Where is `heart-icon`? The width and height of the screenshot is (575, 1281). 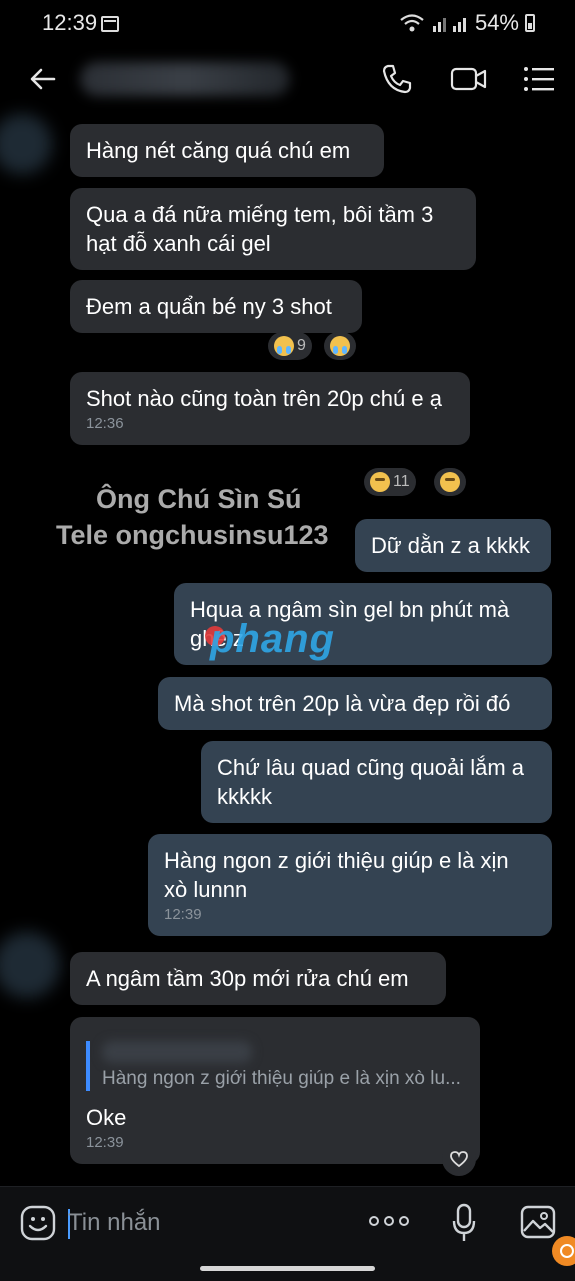 heart-icon is located at coordinates (459, 1159).